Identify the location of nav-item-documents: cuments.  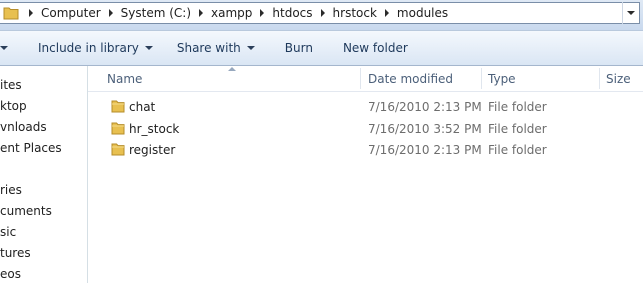
(26, 211).